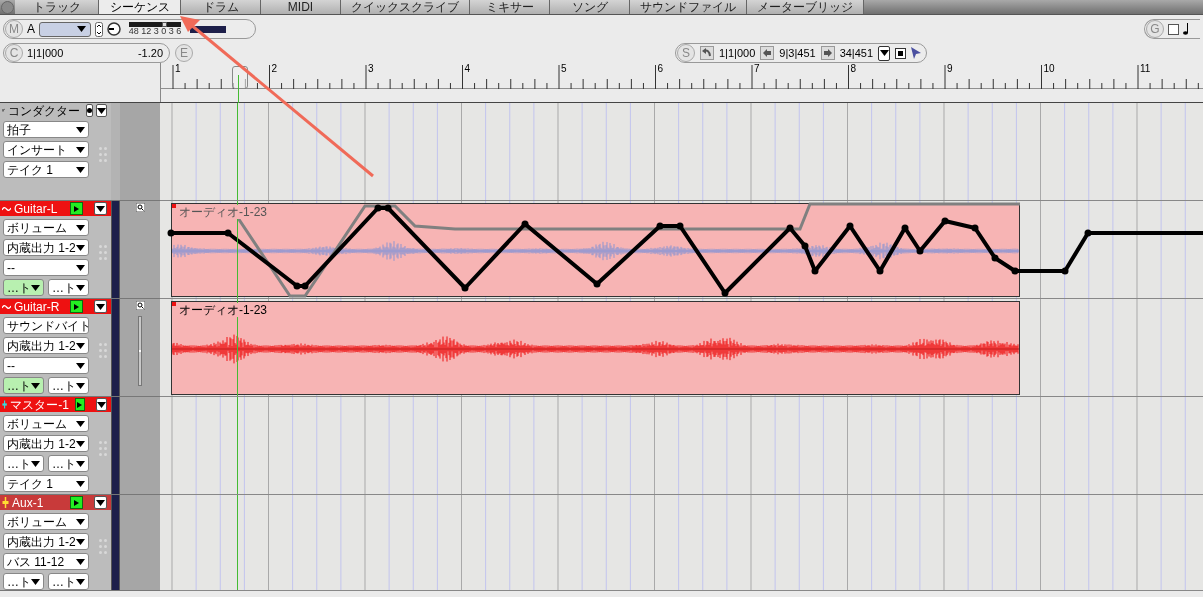 The height and width of the screenshot is (597, 1203). What do you see at coordinates (405, 7) in the screenshot?
I see `tab: クイックスクライブ` at bounding box center [405, 7].